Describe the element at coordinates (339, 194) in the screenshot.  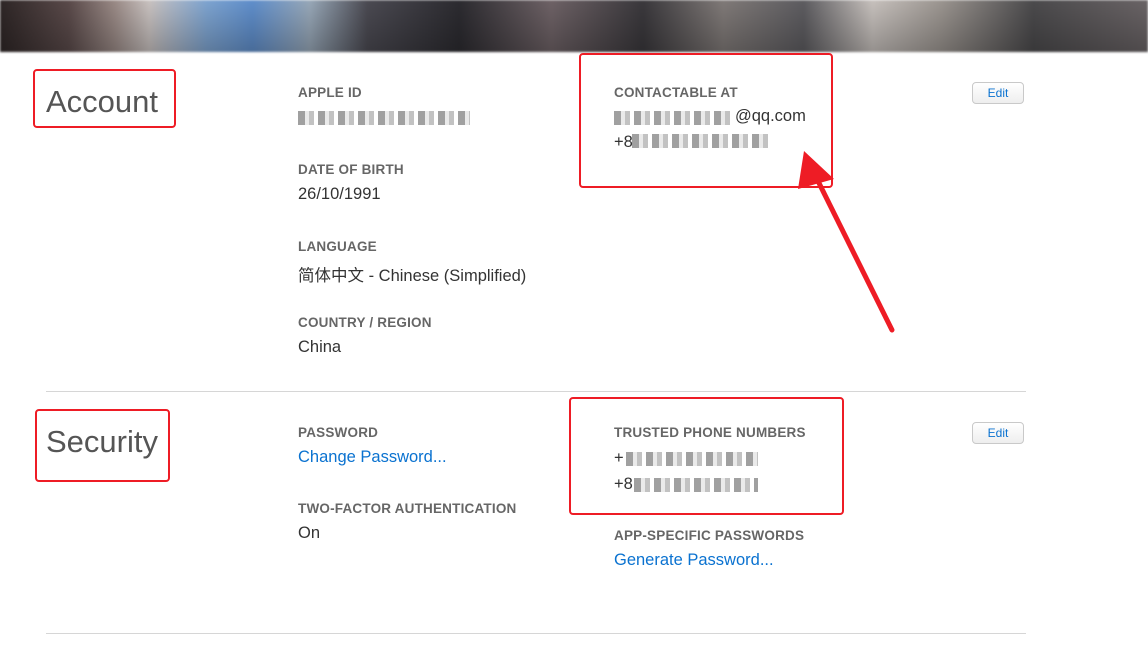
I see `dob-value: 26/10/1991` at that location.